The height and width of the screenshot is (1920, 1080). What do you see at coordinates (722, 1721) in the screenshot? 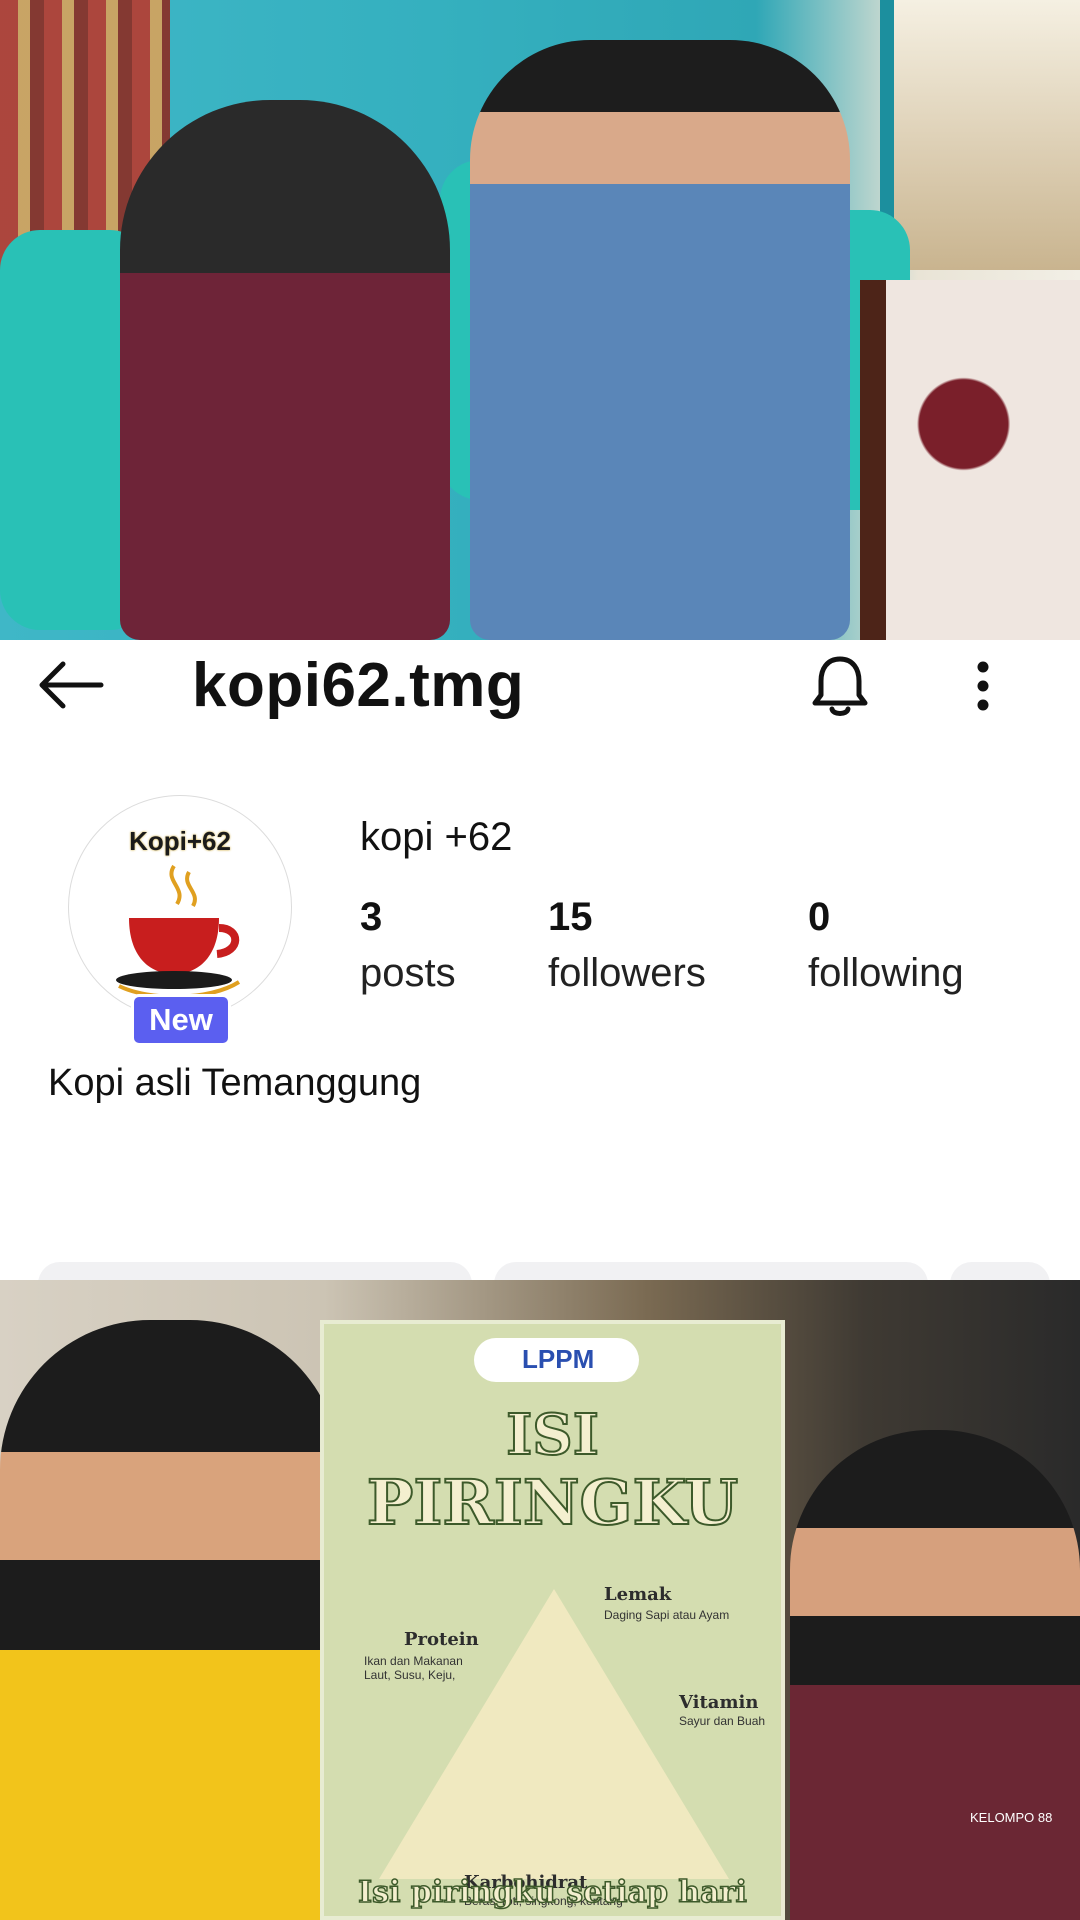
I see `poster-sub-vitamin: Sayur dan Buah` at bounding box center [722, 1721].